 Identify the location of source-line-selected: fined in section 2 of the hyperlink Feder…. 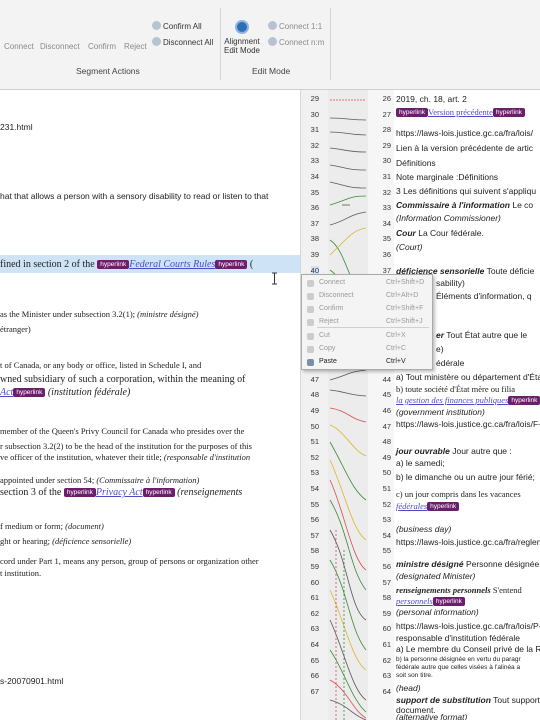
(126, 264).